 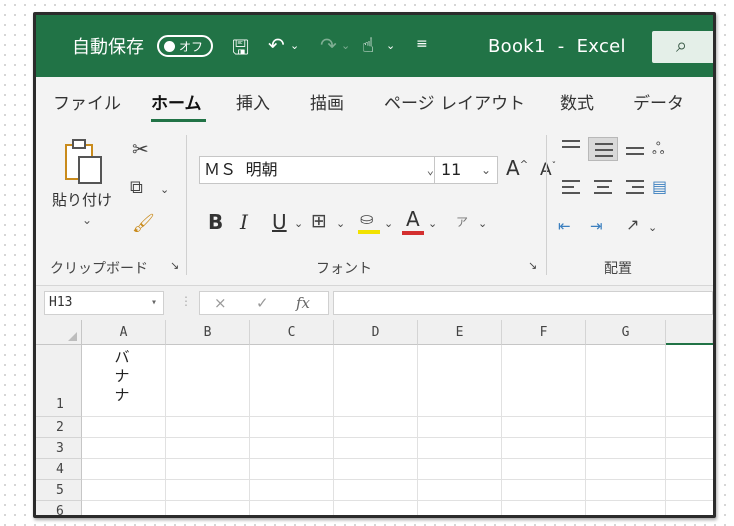 I want to click on tab-insert: 挿入, so click(x=253, y=101).